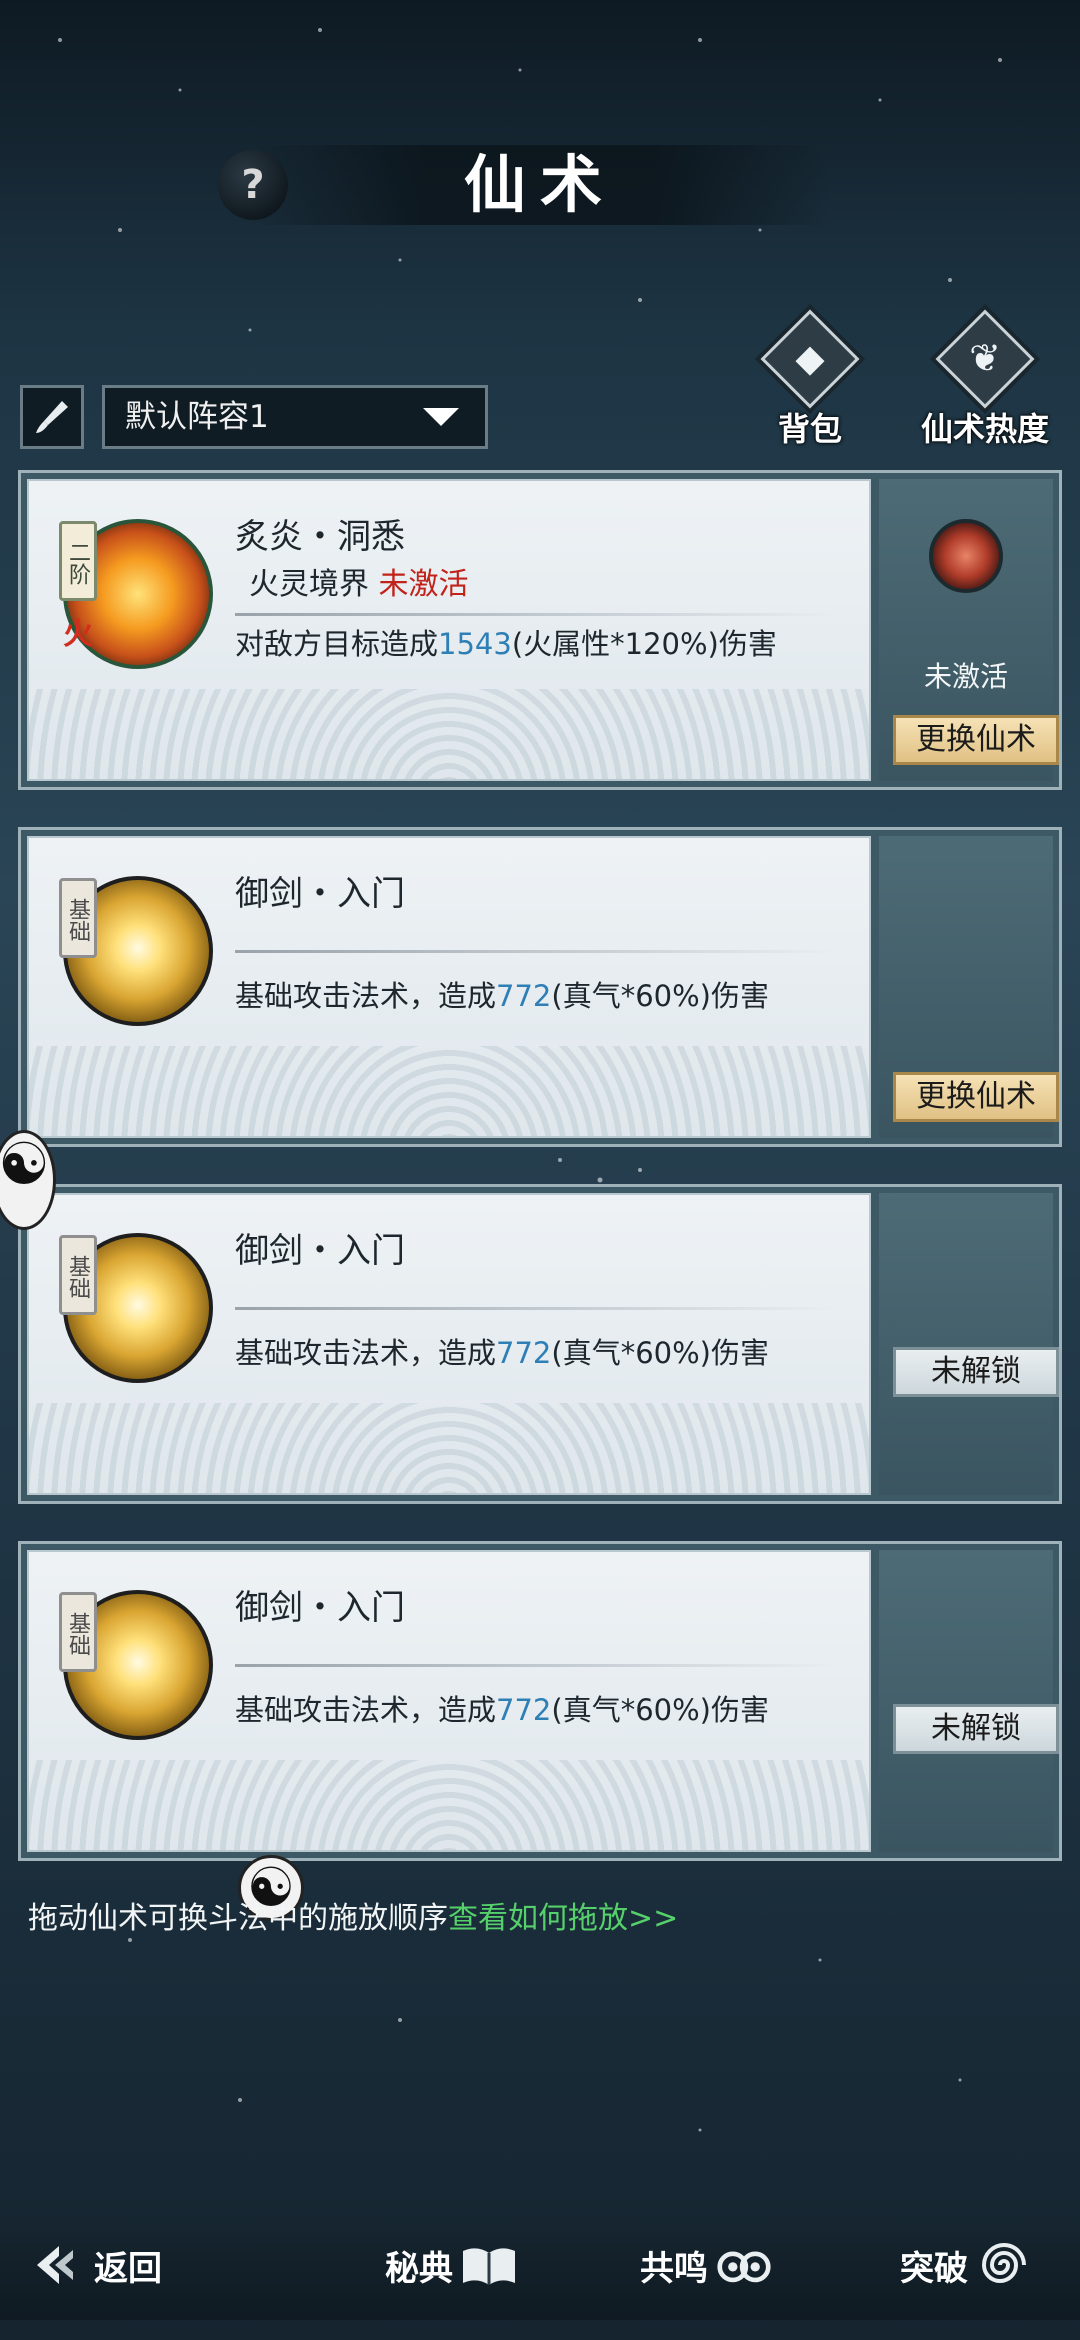  I want to click on bag-icon: ◆, so click(810, 358).